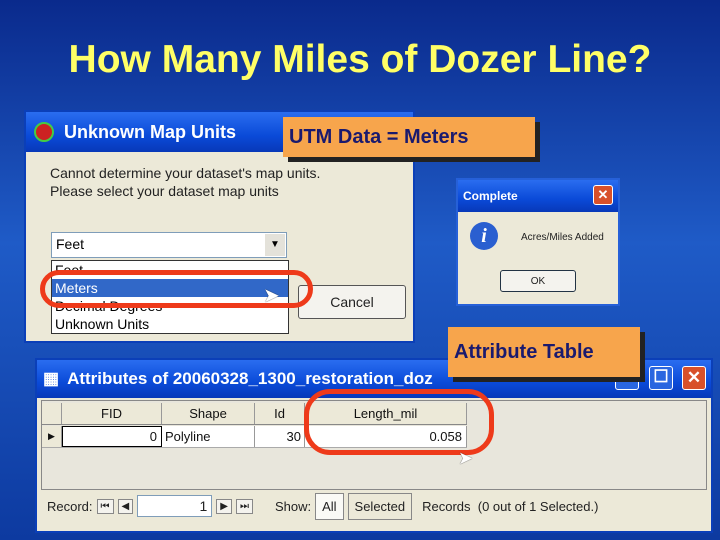  What do you see at coordinates (510, 506) in the screenshot?
I see `records-status: Records (0 out of 1 Selected.)` at bounding box center [510, 506].